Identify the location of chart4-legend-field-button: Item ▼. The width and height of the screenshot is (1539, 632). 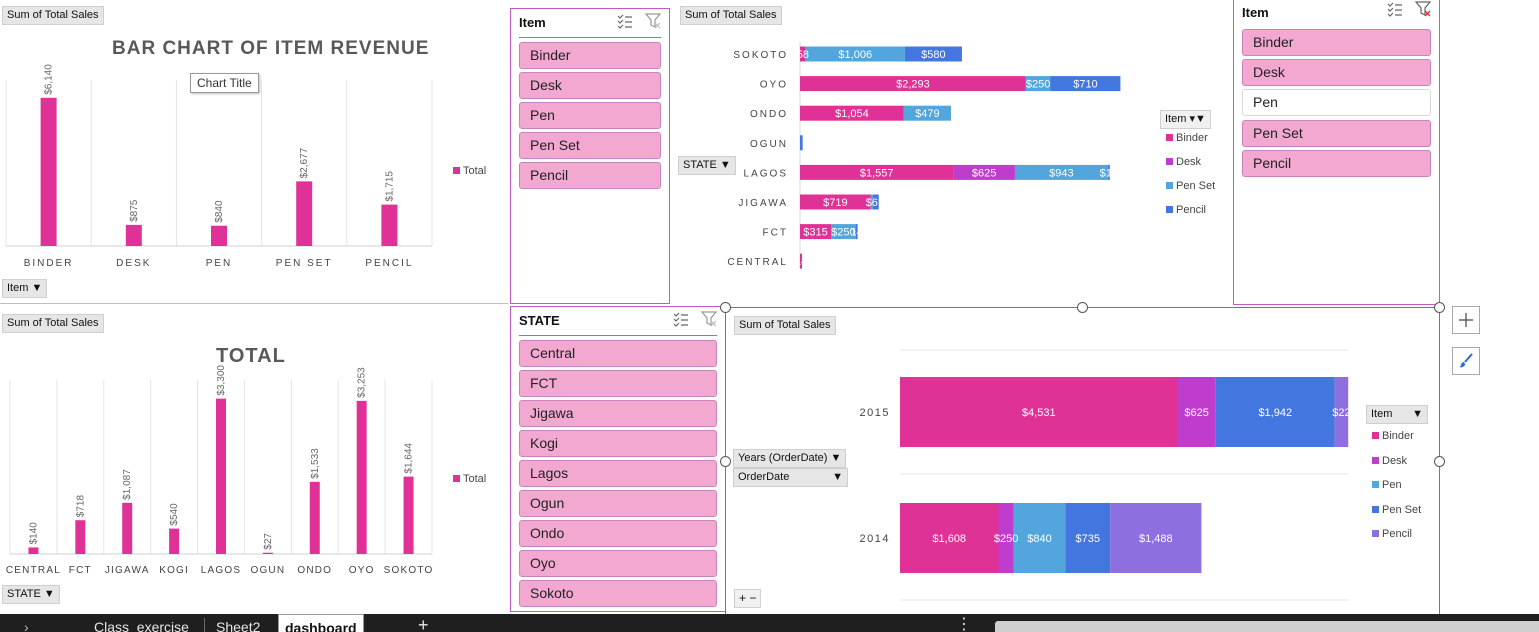
(1397, 414).